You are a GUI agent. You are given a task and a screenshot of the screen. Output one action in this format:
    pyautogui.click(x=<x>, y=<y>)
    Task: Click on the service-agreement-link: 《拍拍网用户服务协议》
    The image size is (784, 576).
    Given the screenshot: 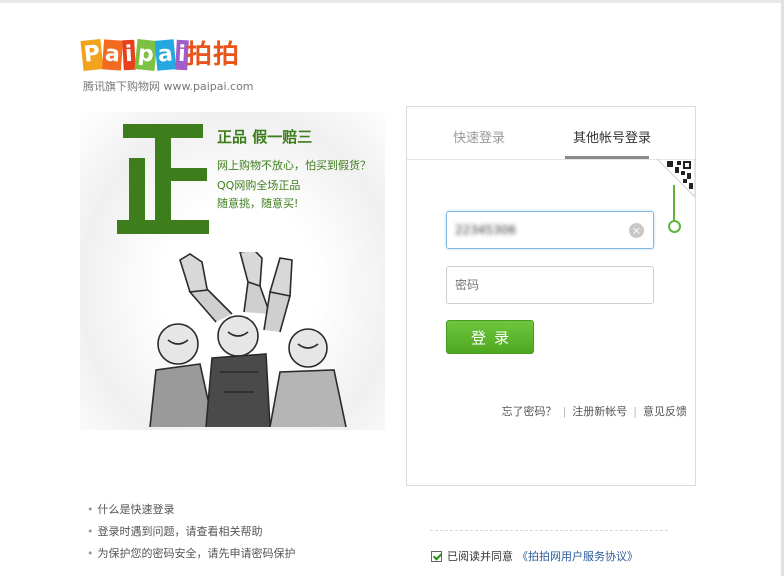 What is the action you would take?
    pyautogui.click(x=577, y=556)
    